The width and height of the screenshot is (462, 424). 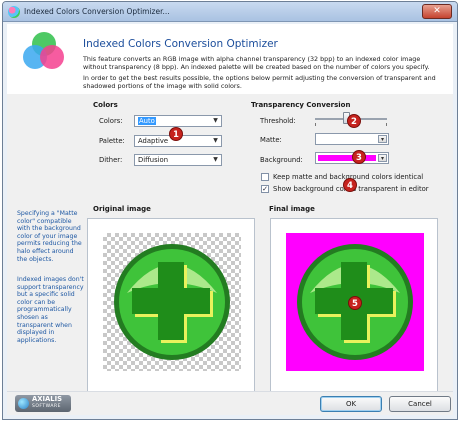 What do you see at coordinates (111, 121) in the screenshot?
I see `colors-label: Colors:` at bounding box center [111, 121].